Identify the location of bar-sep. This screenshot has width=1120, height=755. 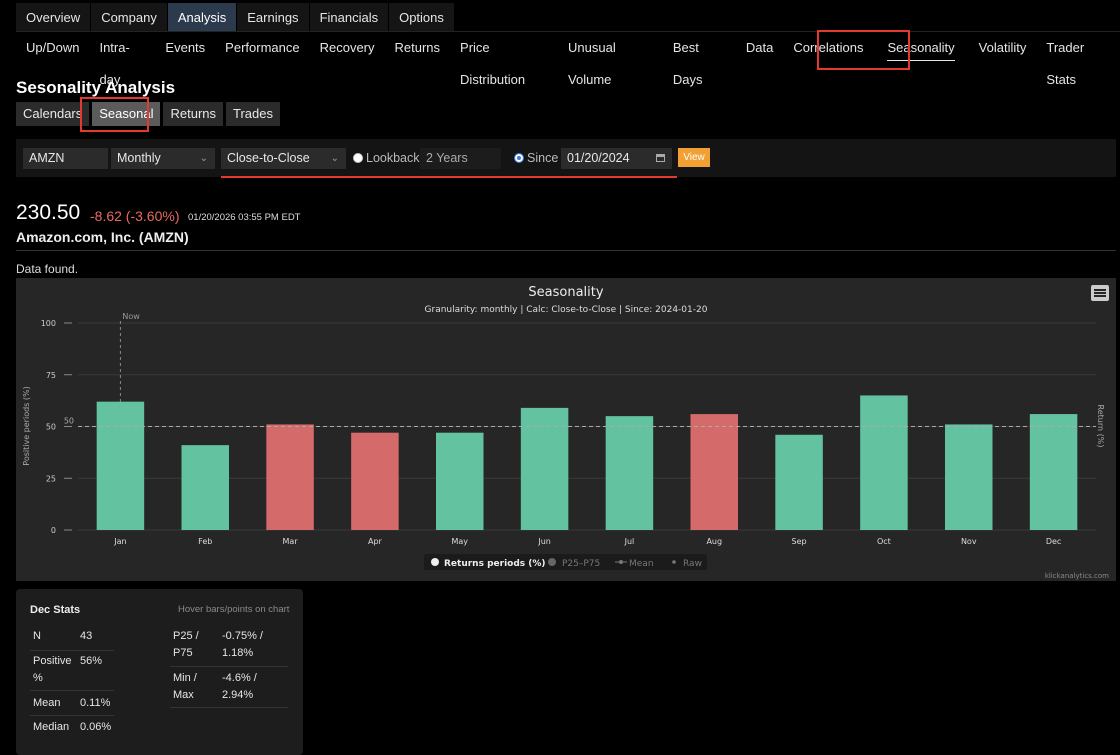
(799, 482).